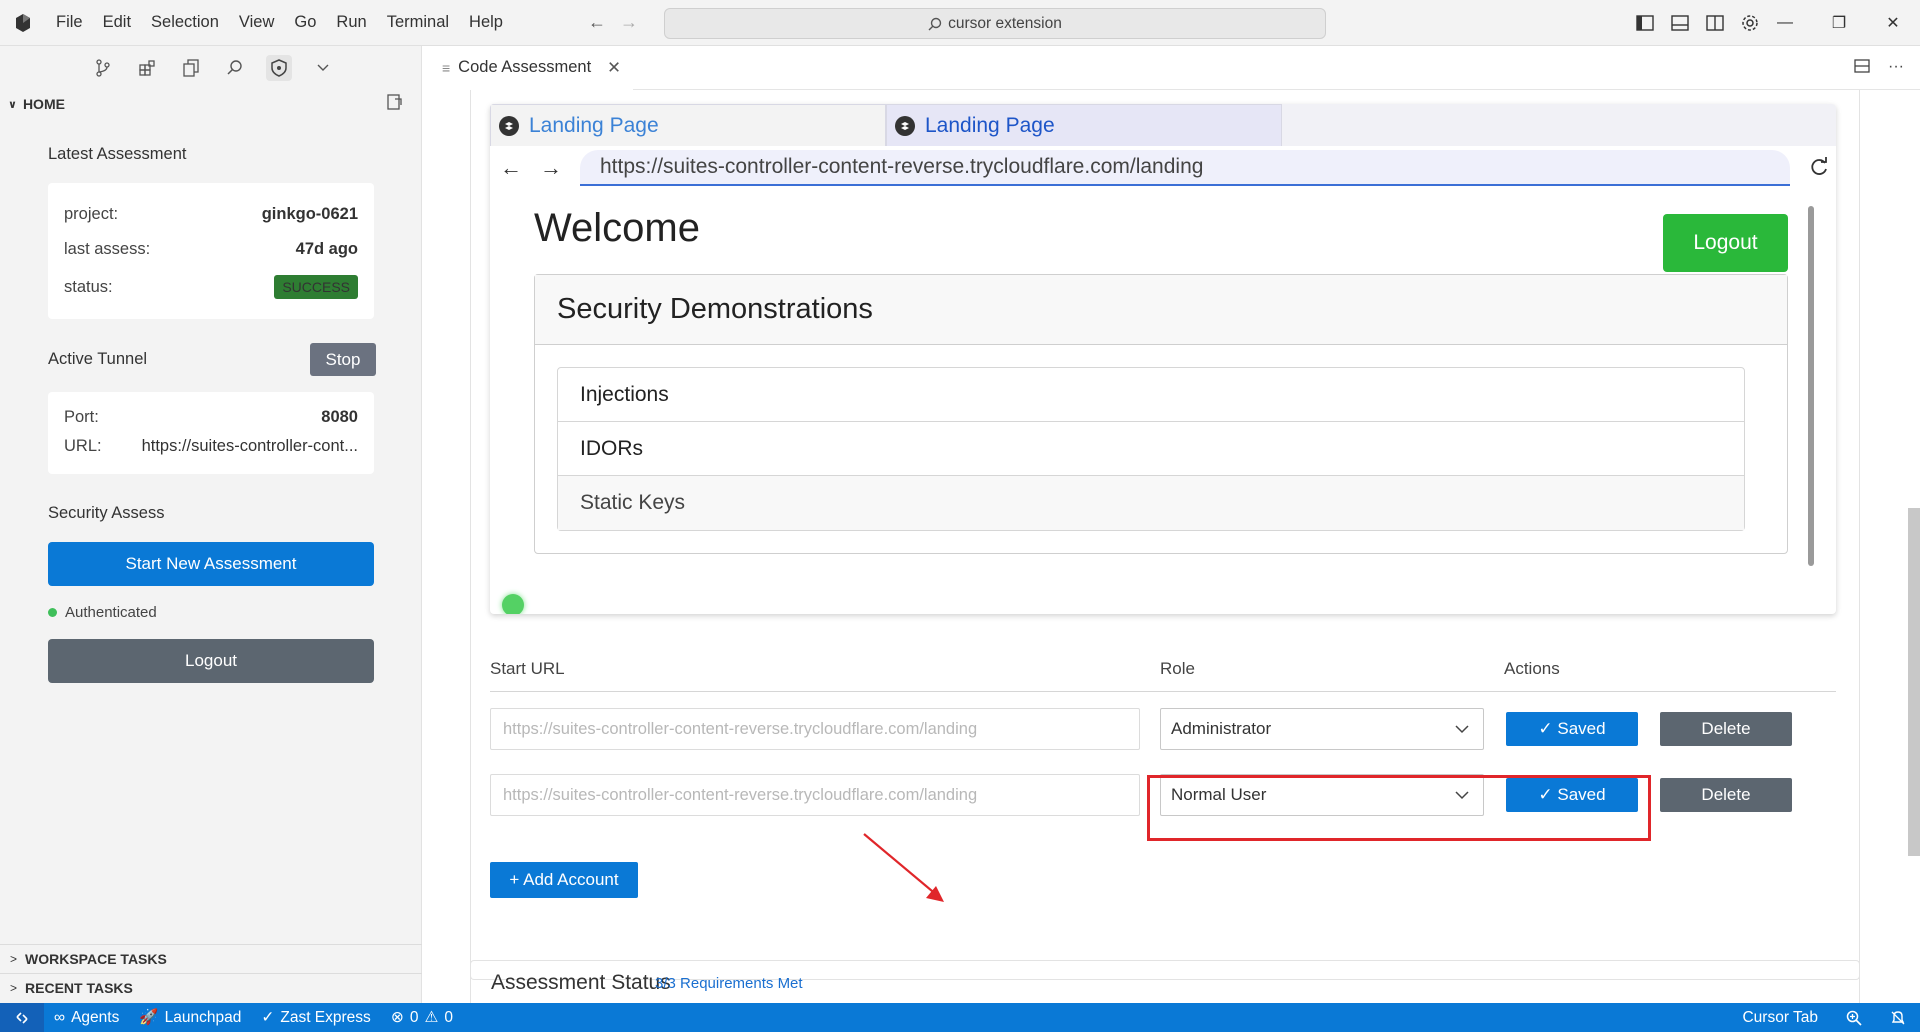 Image resolution: width=1920 pixels, height=1032 pixels. I want to click on explorer-files-icon, so click(191, 68).